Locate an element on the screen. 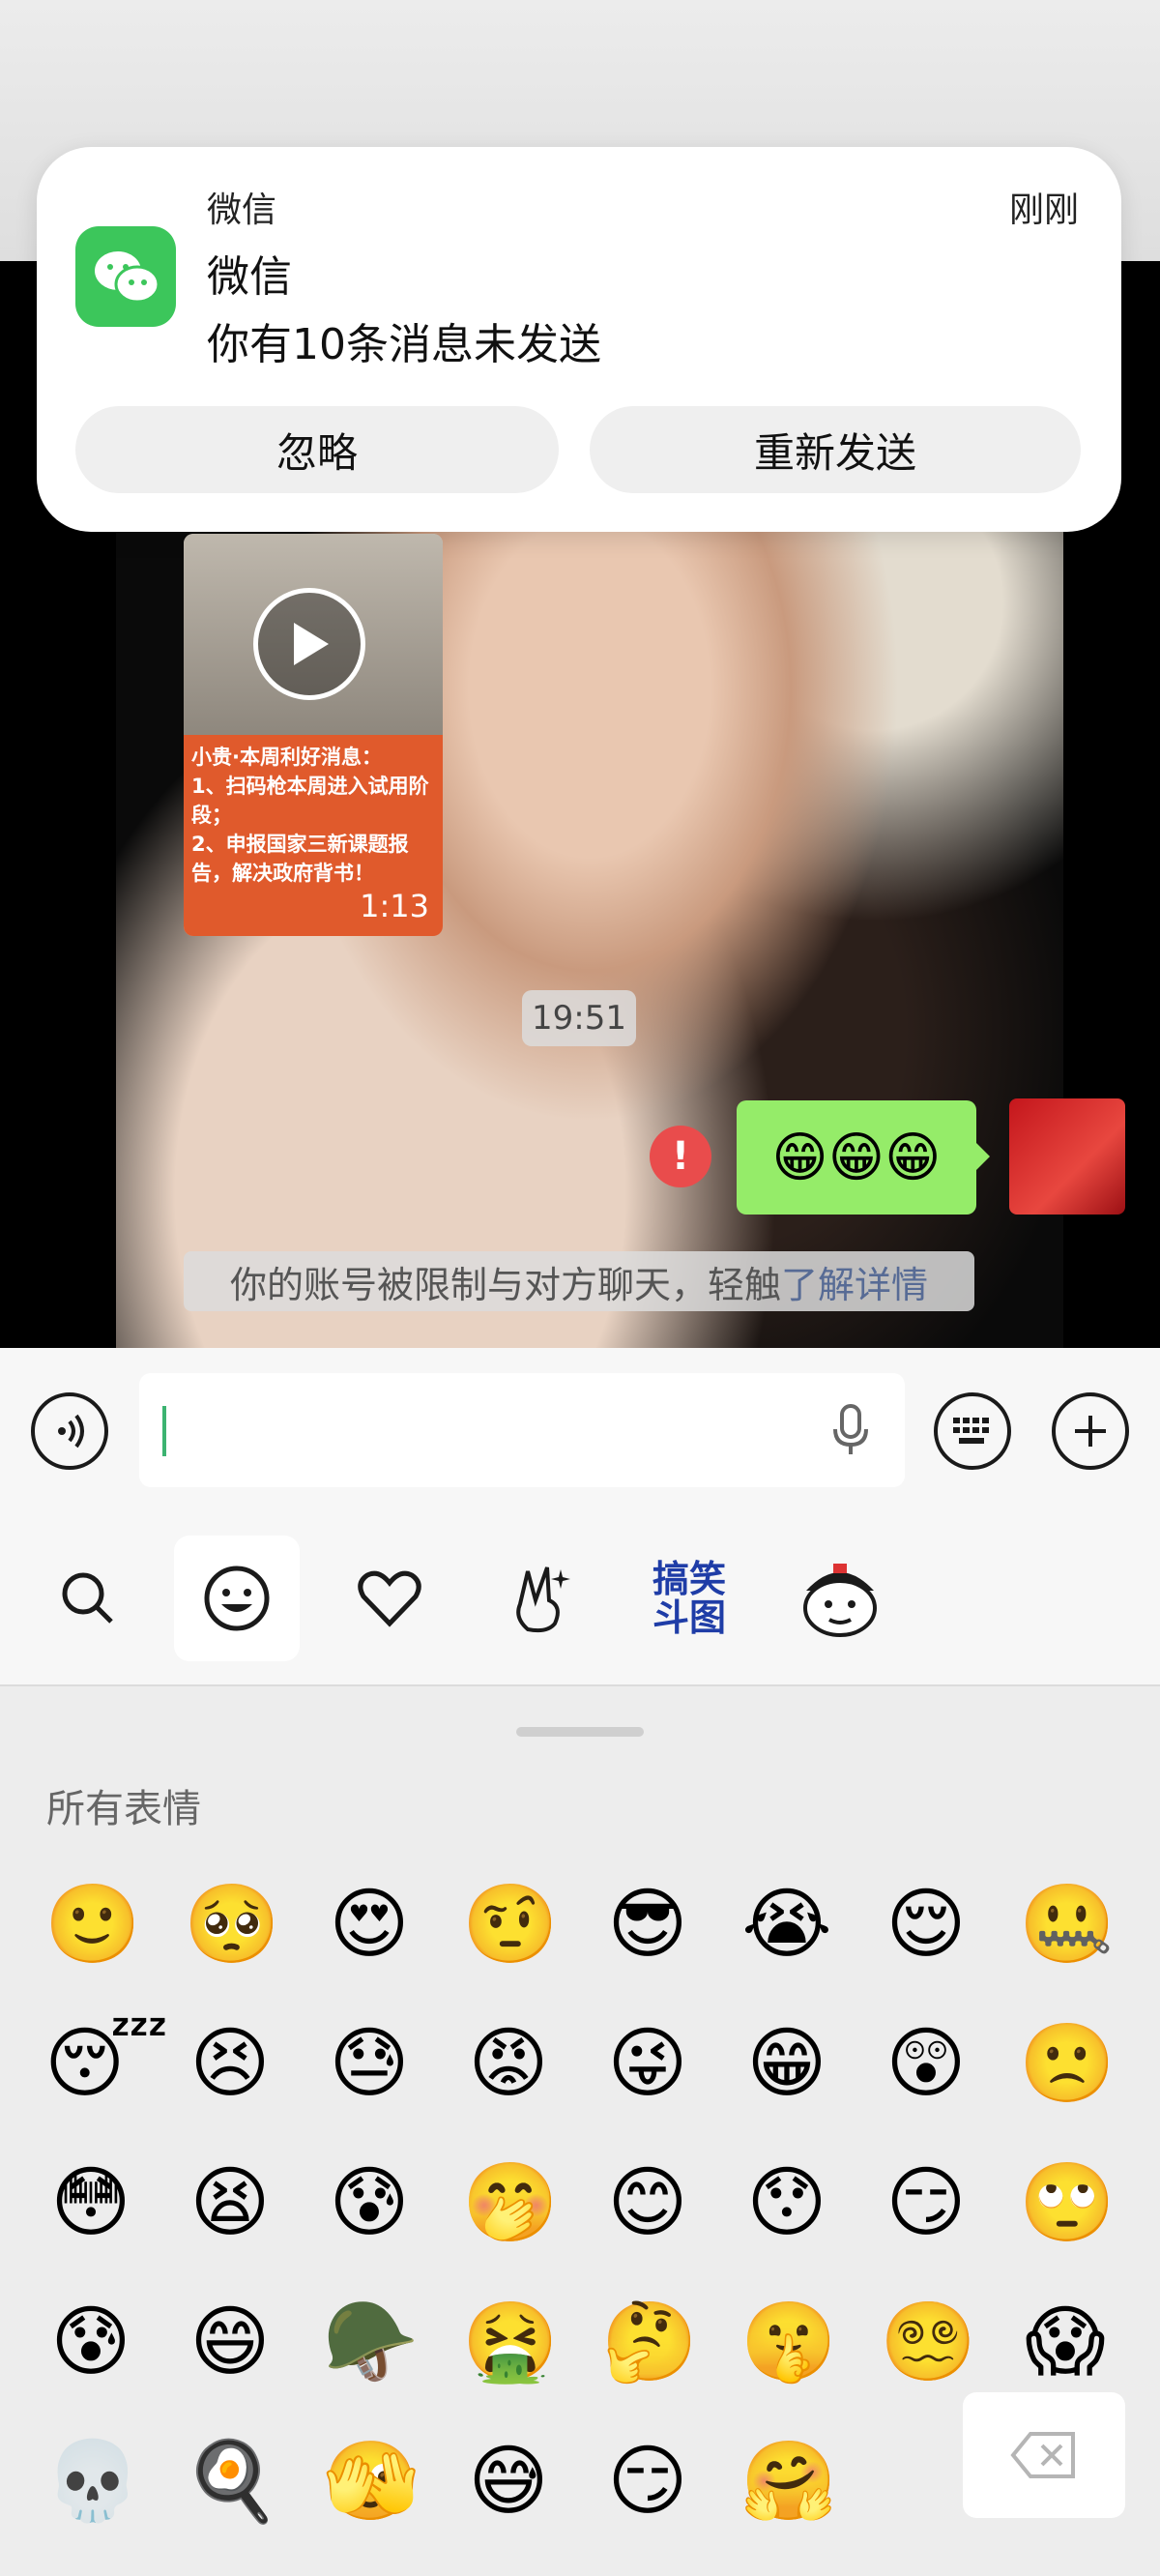 This screenshot has height=2576, width=1160. emoji-item: 😎 is located at coordinates (648, 1924).